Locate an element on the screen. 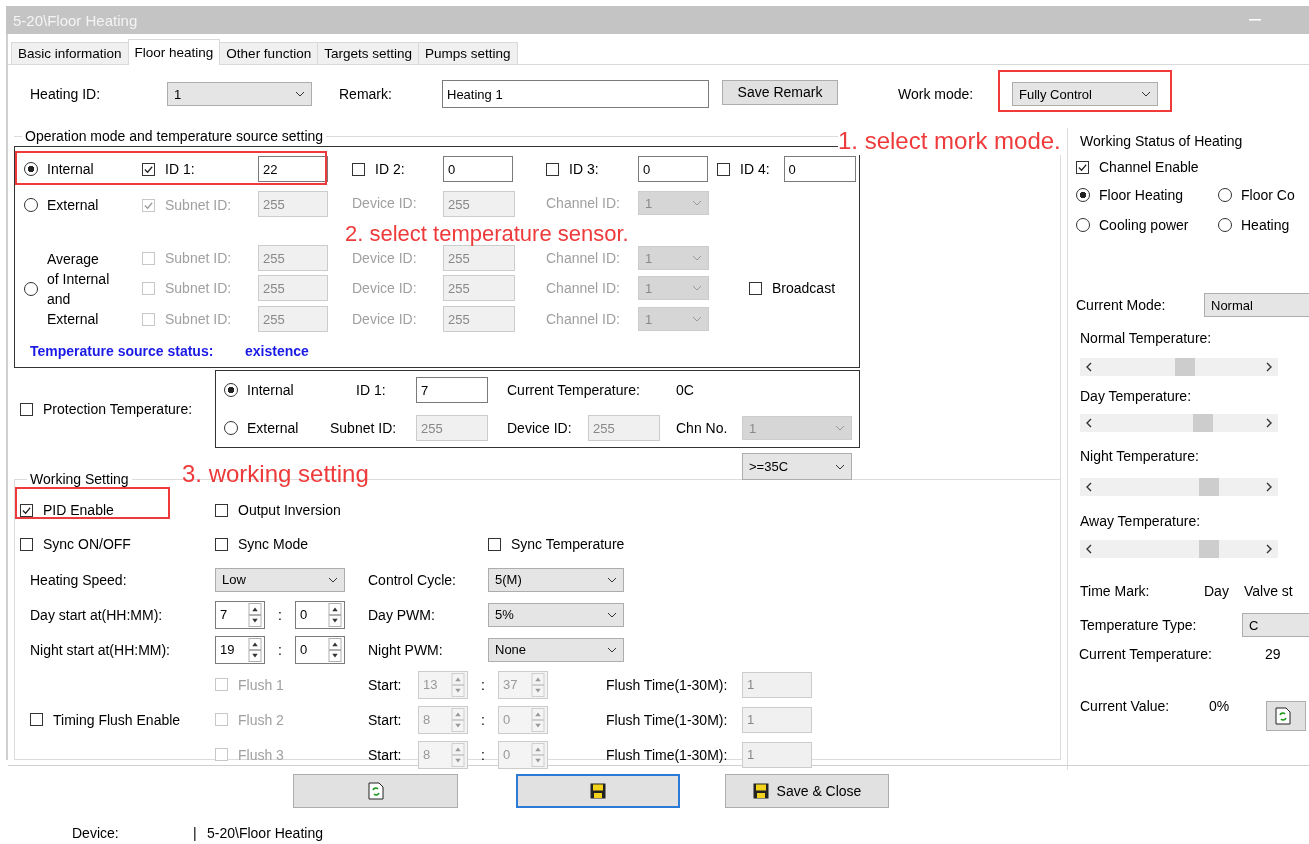 The width and height of the screenshot is (1309, 844). tab: Targets setting is located at coordinates (368, 53).